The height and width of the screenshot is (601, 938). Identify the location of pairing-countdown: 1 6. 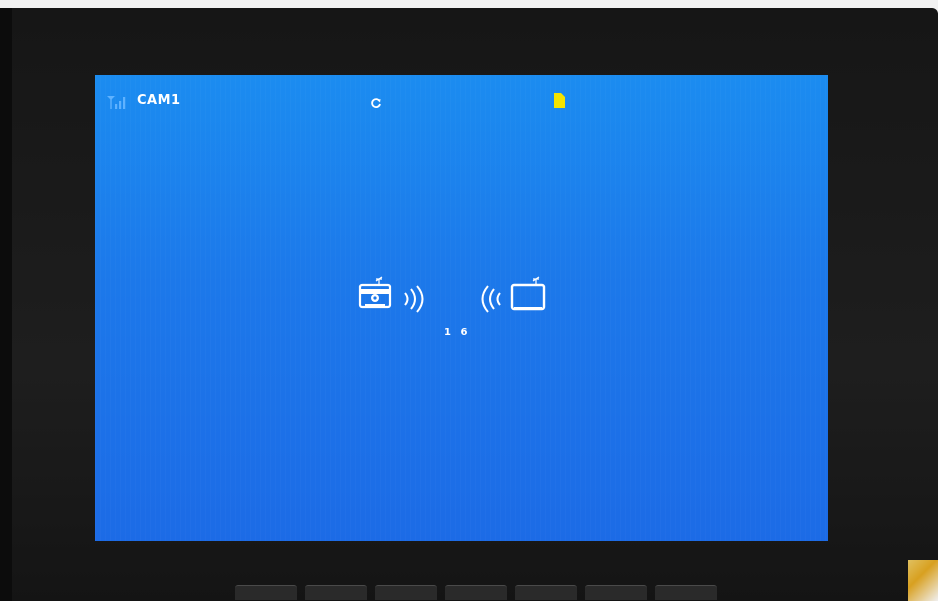
(457, 332).